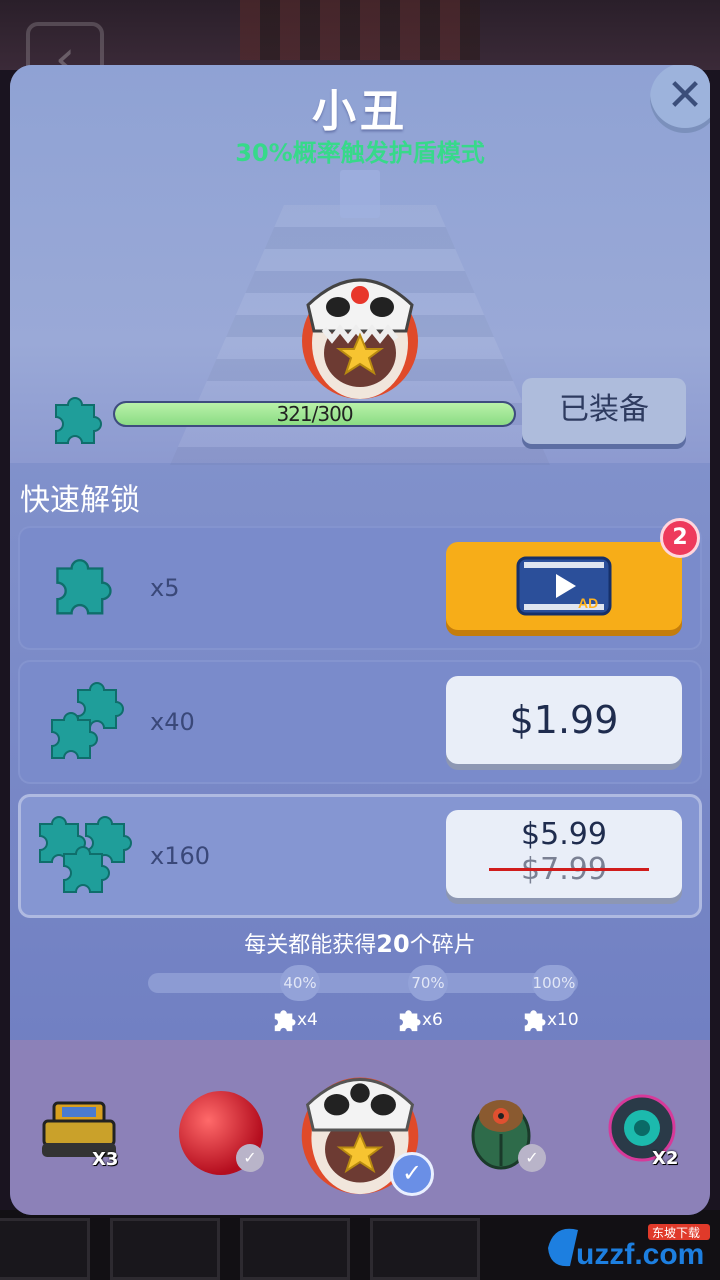 This screenshot has height=1280, width=720. I want to click on clown-ball-item: ✓, so click(363, 1132).